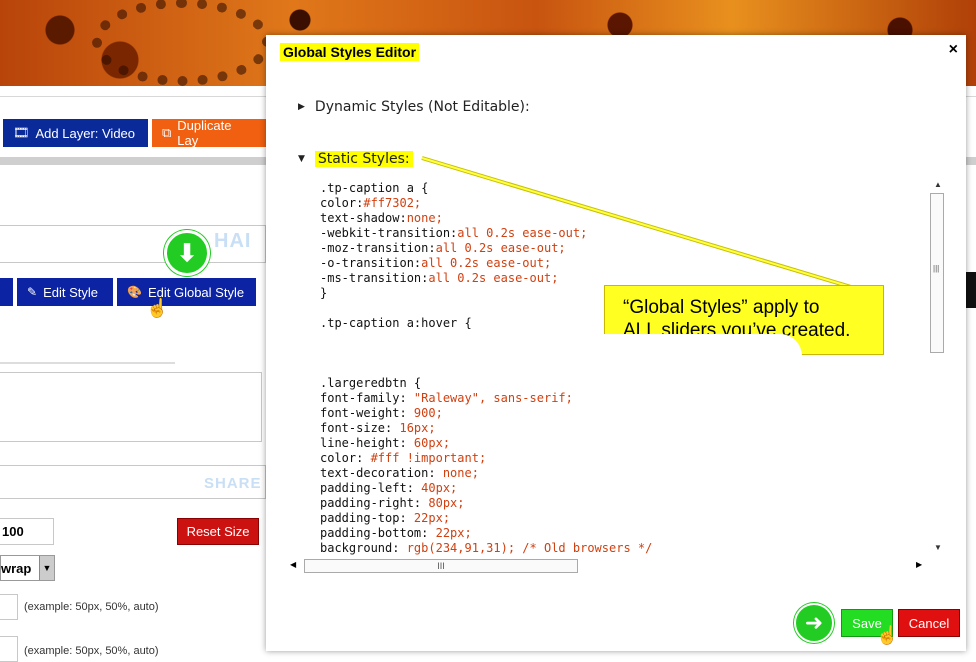 This screenshot has width=976, height=662. I want to click on duplicate-icon: ⧉, so click(167, 132).